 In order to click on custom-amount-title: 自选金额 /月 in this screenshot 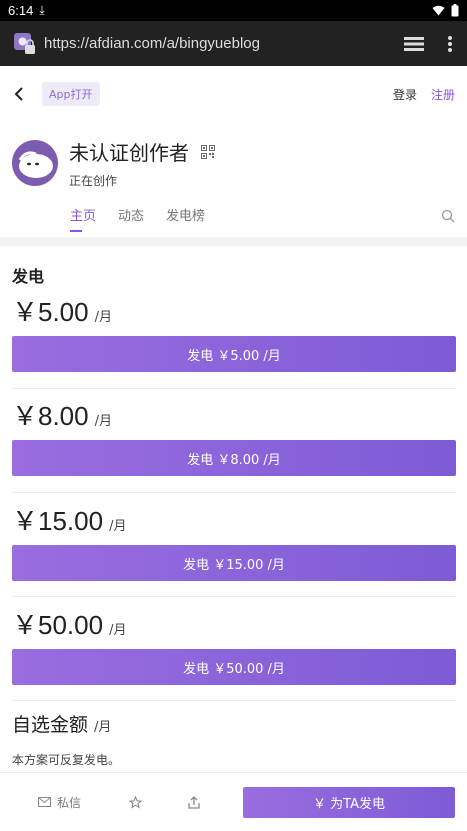, I will do `click(61, 723)`.